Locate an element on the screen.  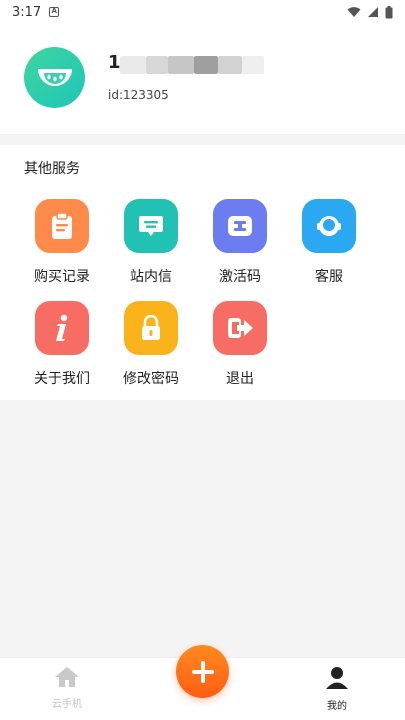
home-icon is located at coordinates (67, 677).